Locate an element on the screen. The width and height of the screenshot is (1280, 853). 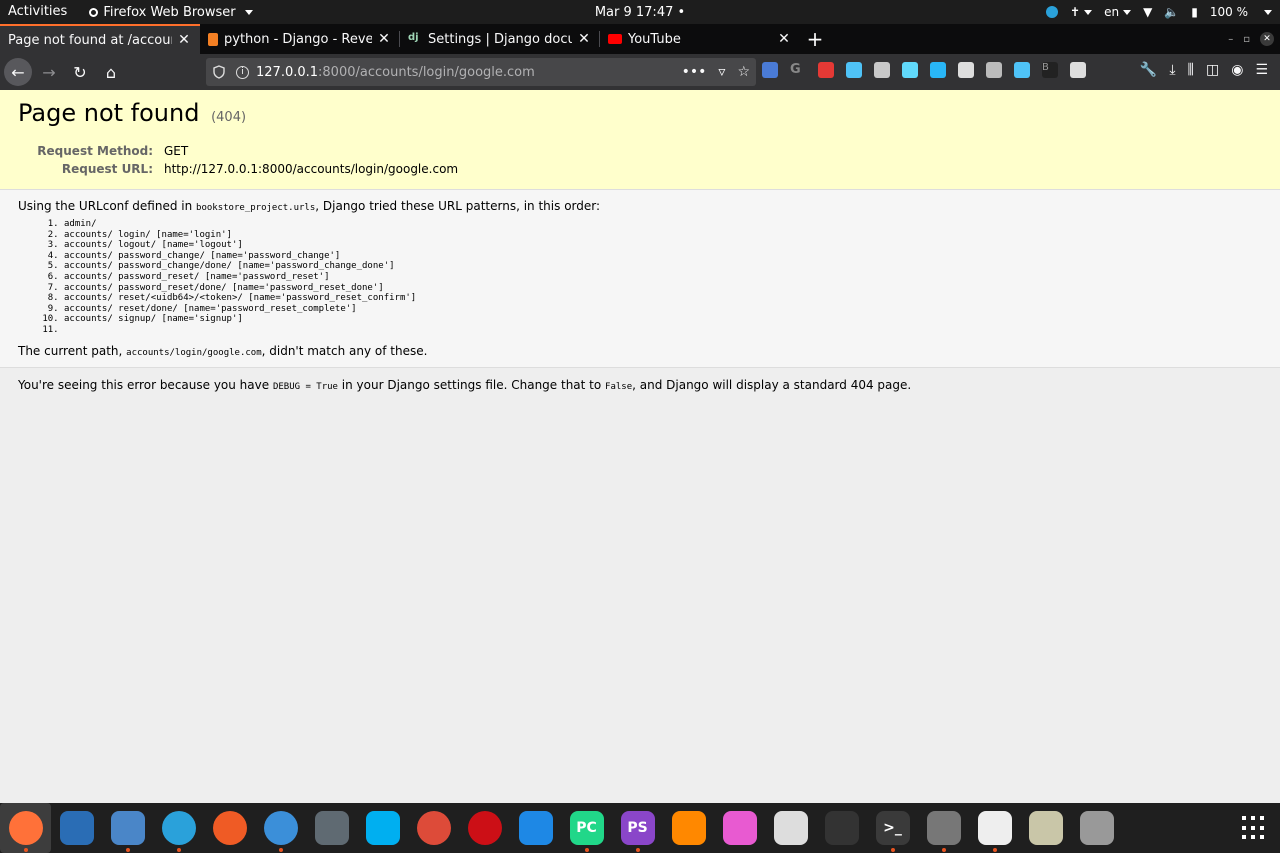
dock-phpstorm: PS is located at coordinates (637, 828).